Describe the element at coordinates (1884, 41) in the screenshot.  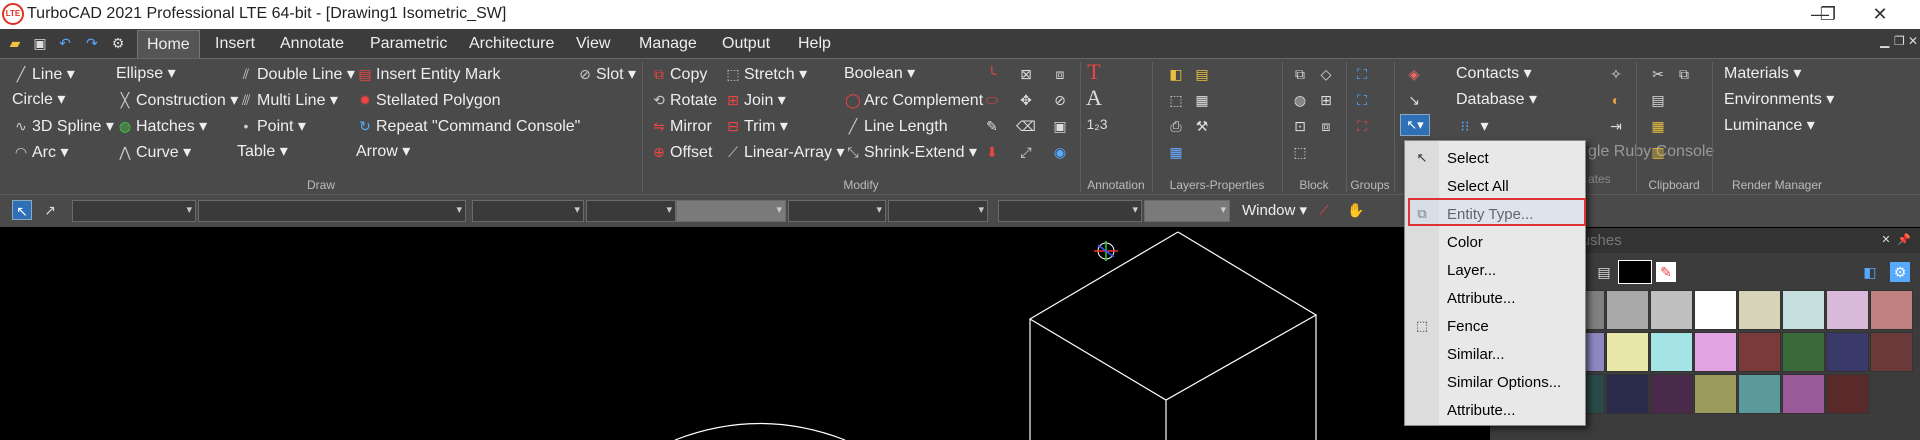
I see `mdi-minimize-button: ▁` at that location.